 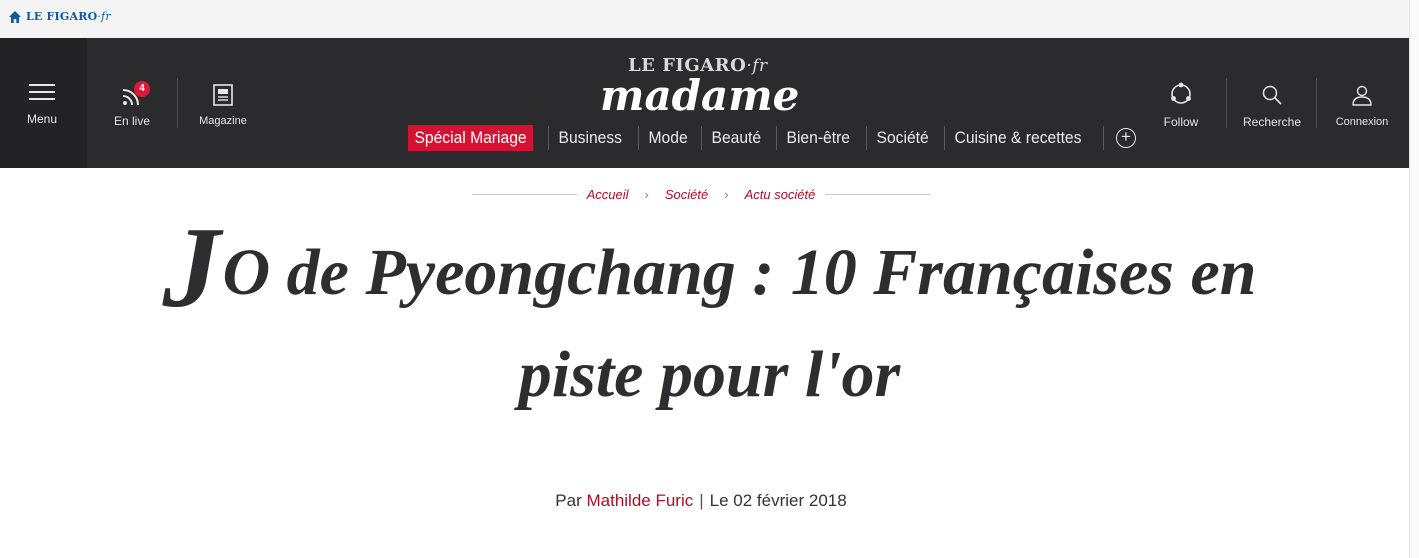 What do you see at coordinates (1414, 279) in the screenshot?
I see `scrollbar` at bounding box center [1414, 279].